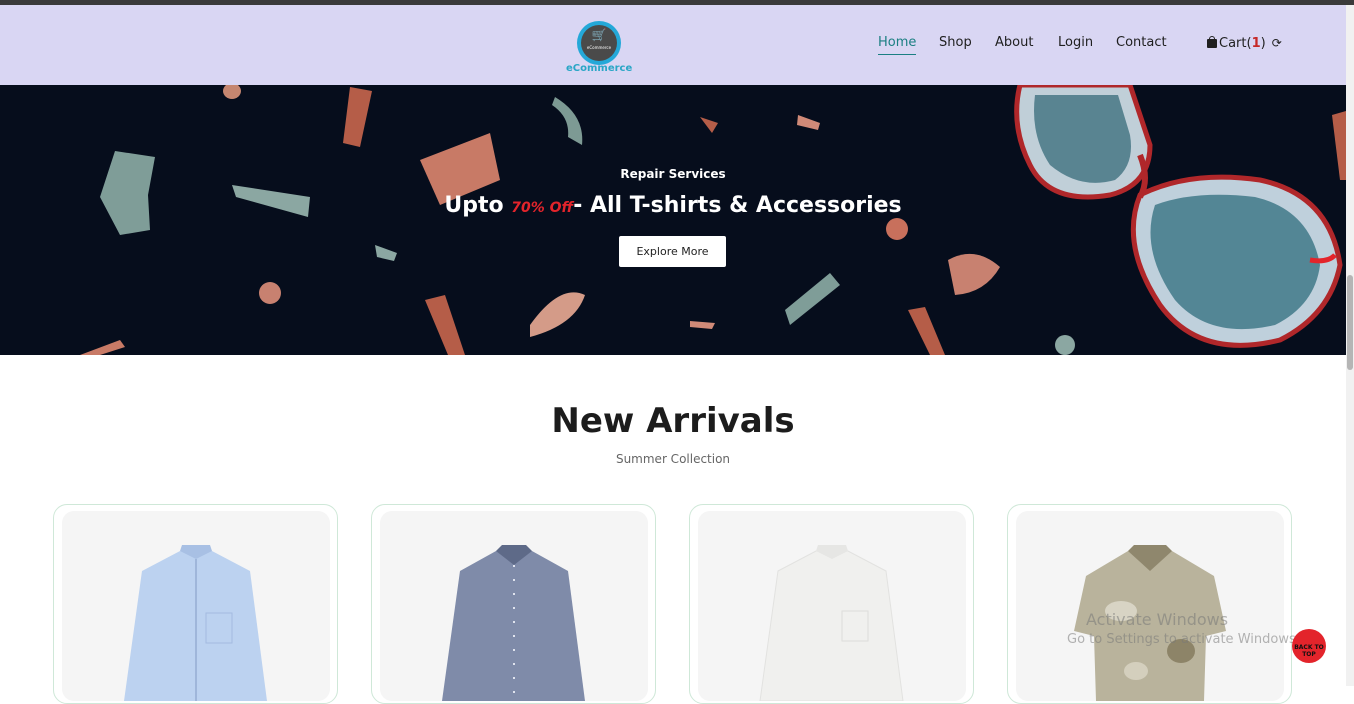 This screenshot has width=1354, height=704. I want to click on nav-contact: Contact, so click(1141, 42).